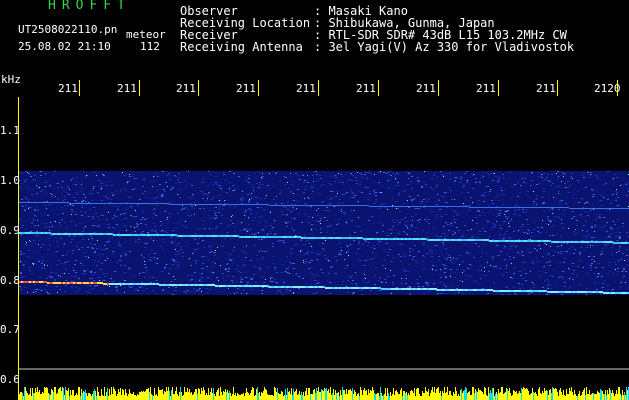 The image size is (629, 400). I want to click on freq-tick-label: 1.0, so click(10, 180).